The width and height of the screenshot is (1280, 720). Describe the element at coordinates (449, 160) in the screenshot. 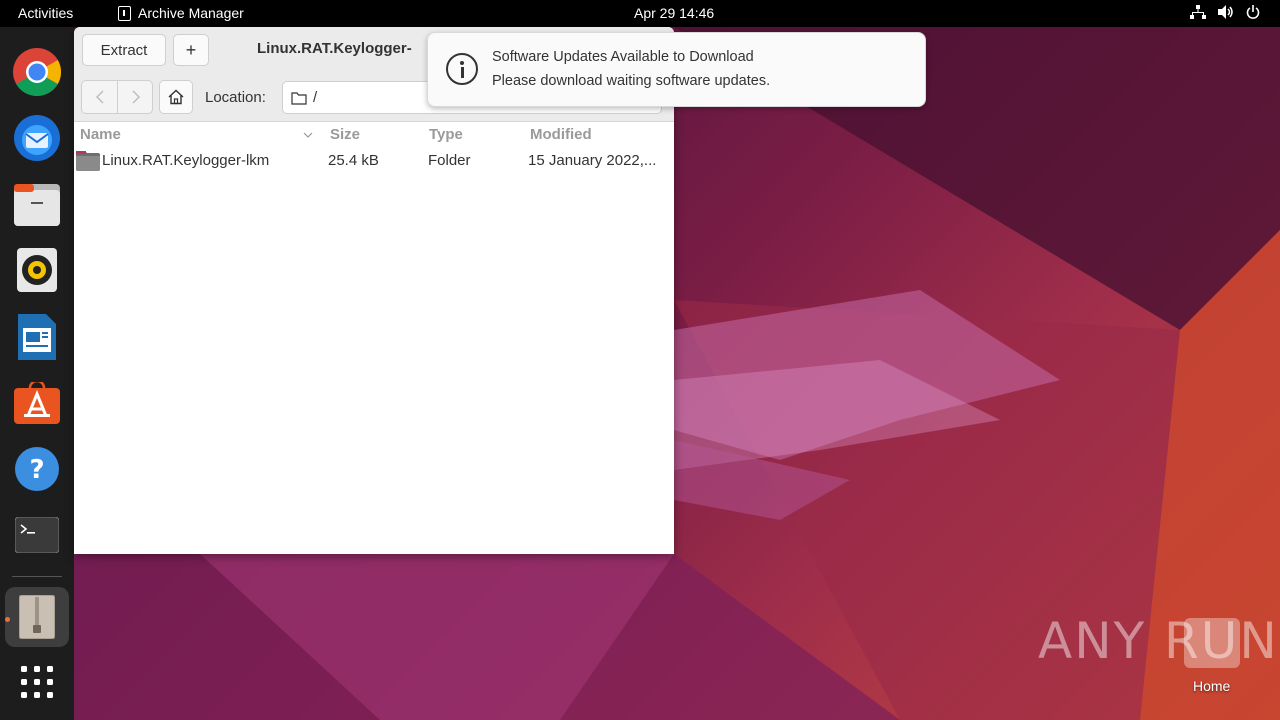

I see `row-type: Folder` at that location.